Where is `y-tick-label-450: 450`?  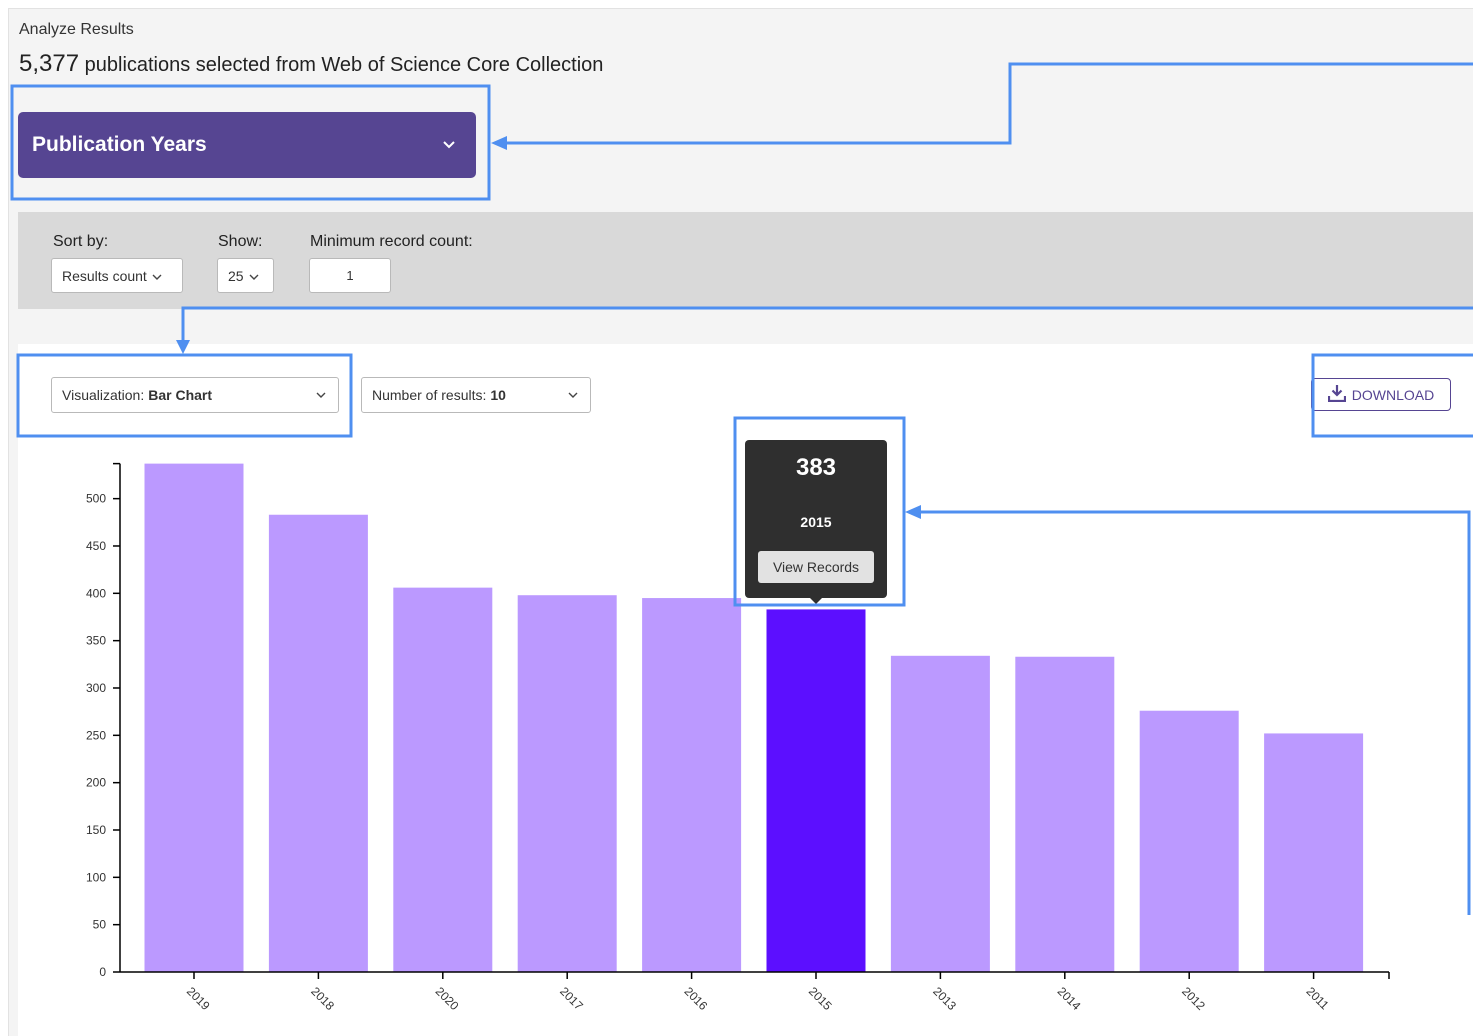 y-tick-label-450: 450 is located at coordinates (96, 546).